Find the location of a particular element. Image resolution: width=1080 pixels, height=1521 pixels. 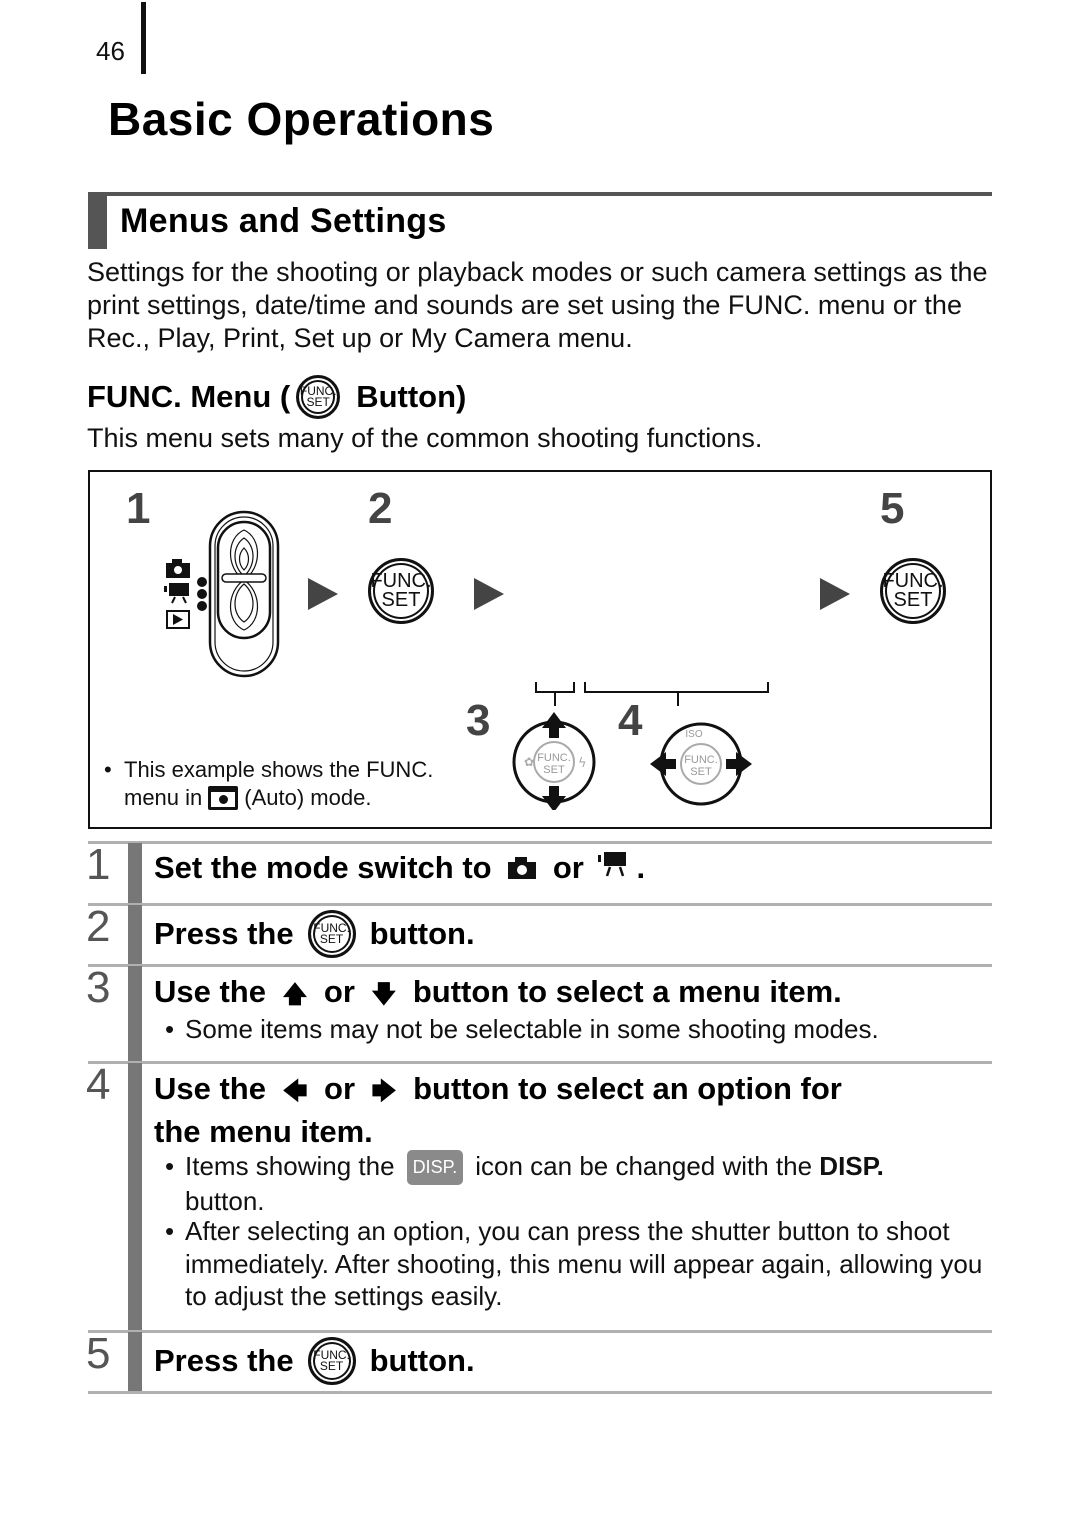

playback-mode-icon is located at coordinates (178, 619).